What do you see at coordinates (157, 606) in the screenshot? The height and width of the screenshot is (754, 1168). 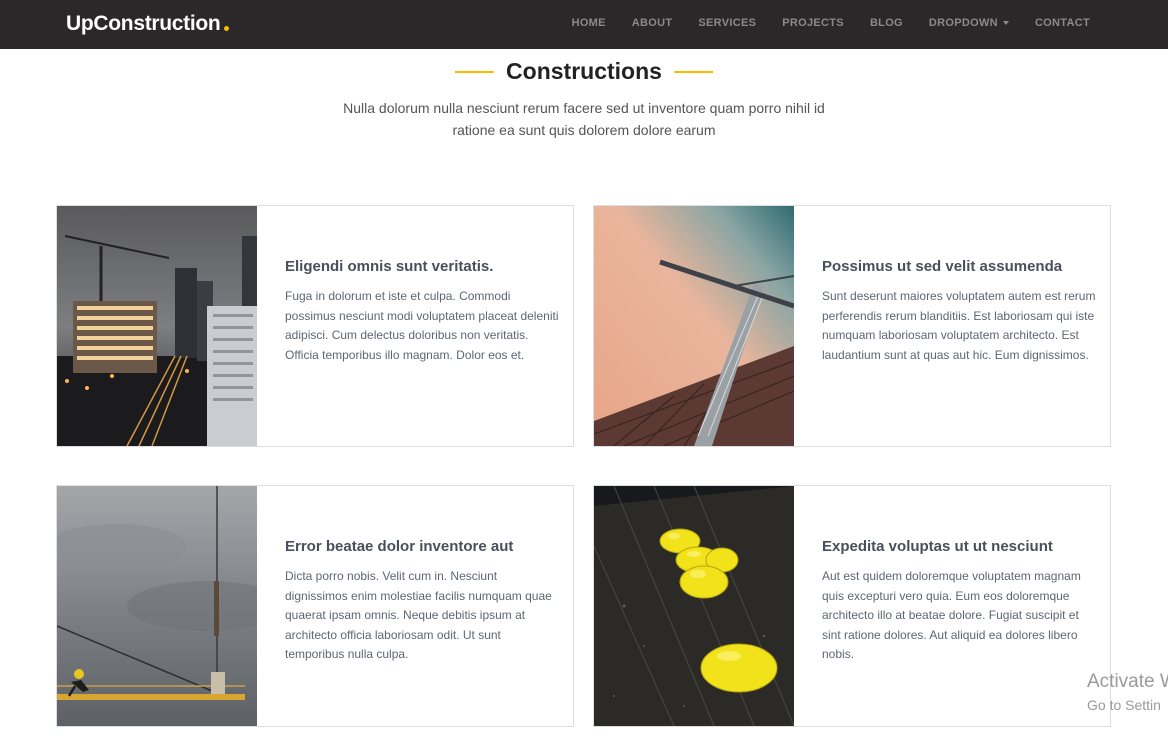 I see `worker-on-beam-photo` at bounding box center [157, 606].